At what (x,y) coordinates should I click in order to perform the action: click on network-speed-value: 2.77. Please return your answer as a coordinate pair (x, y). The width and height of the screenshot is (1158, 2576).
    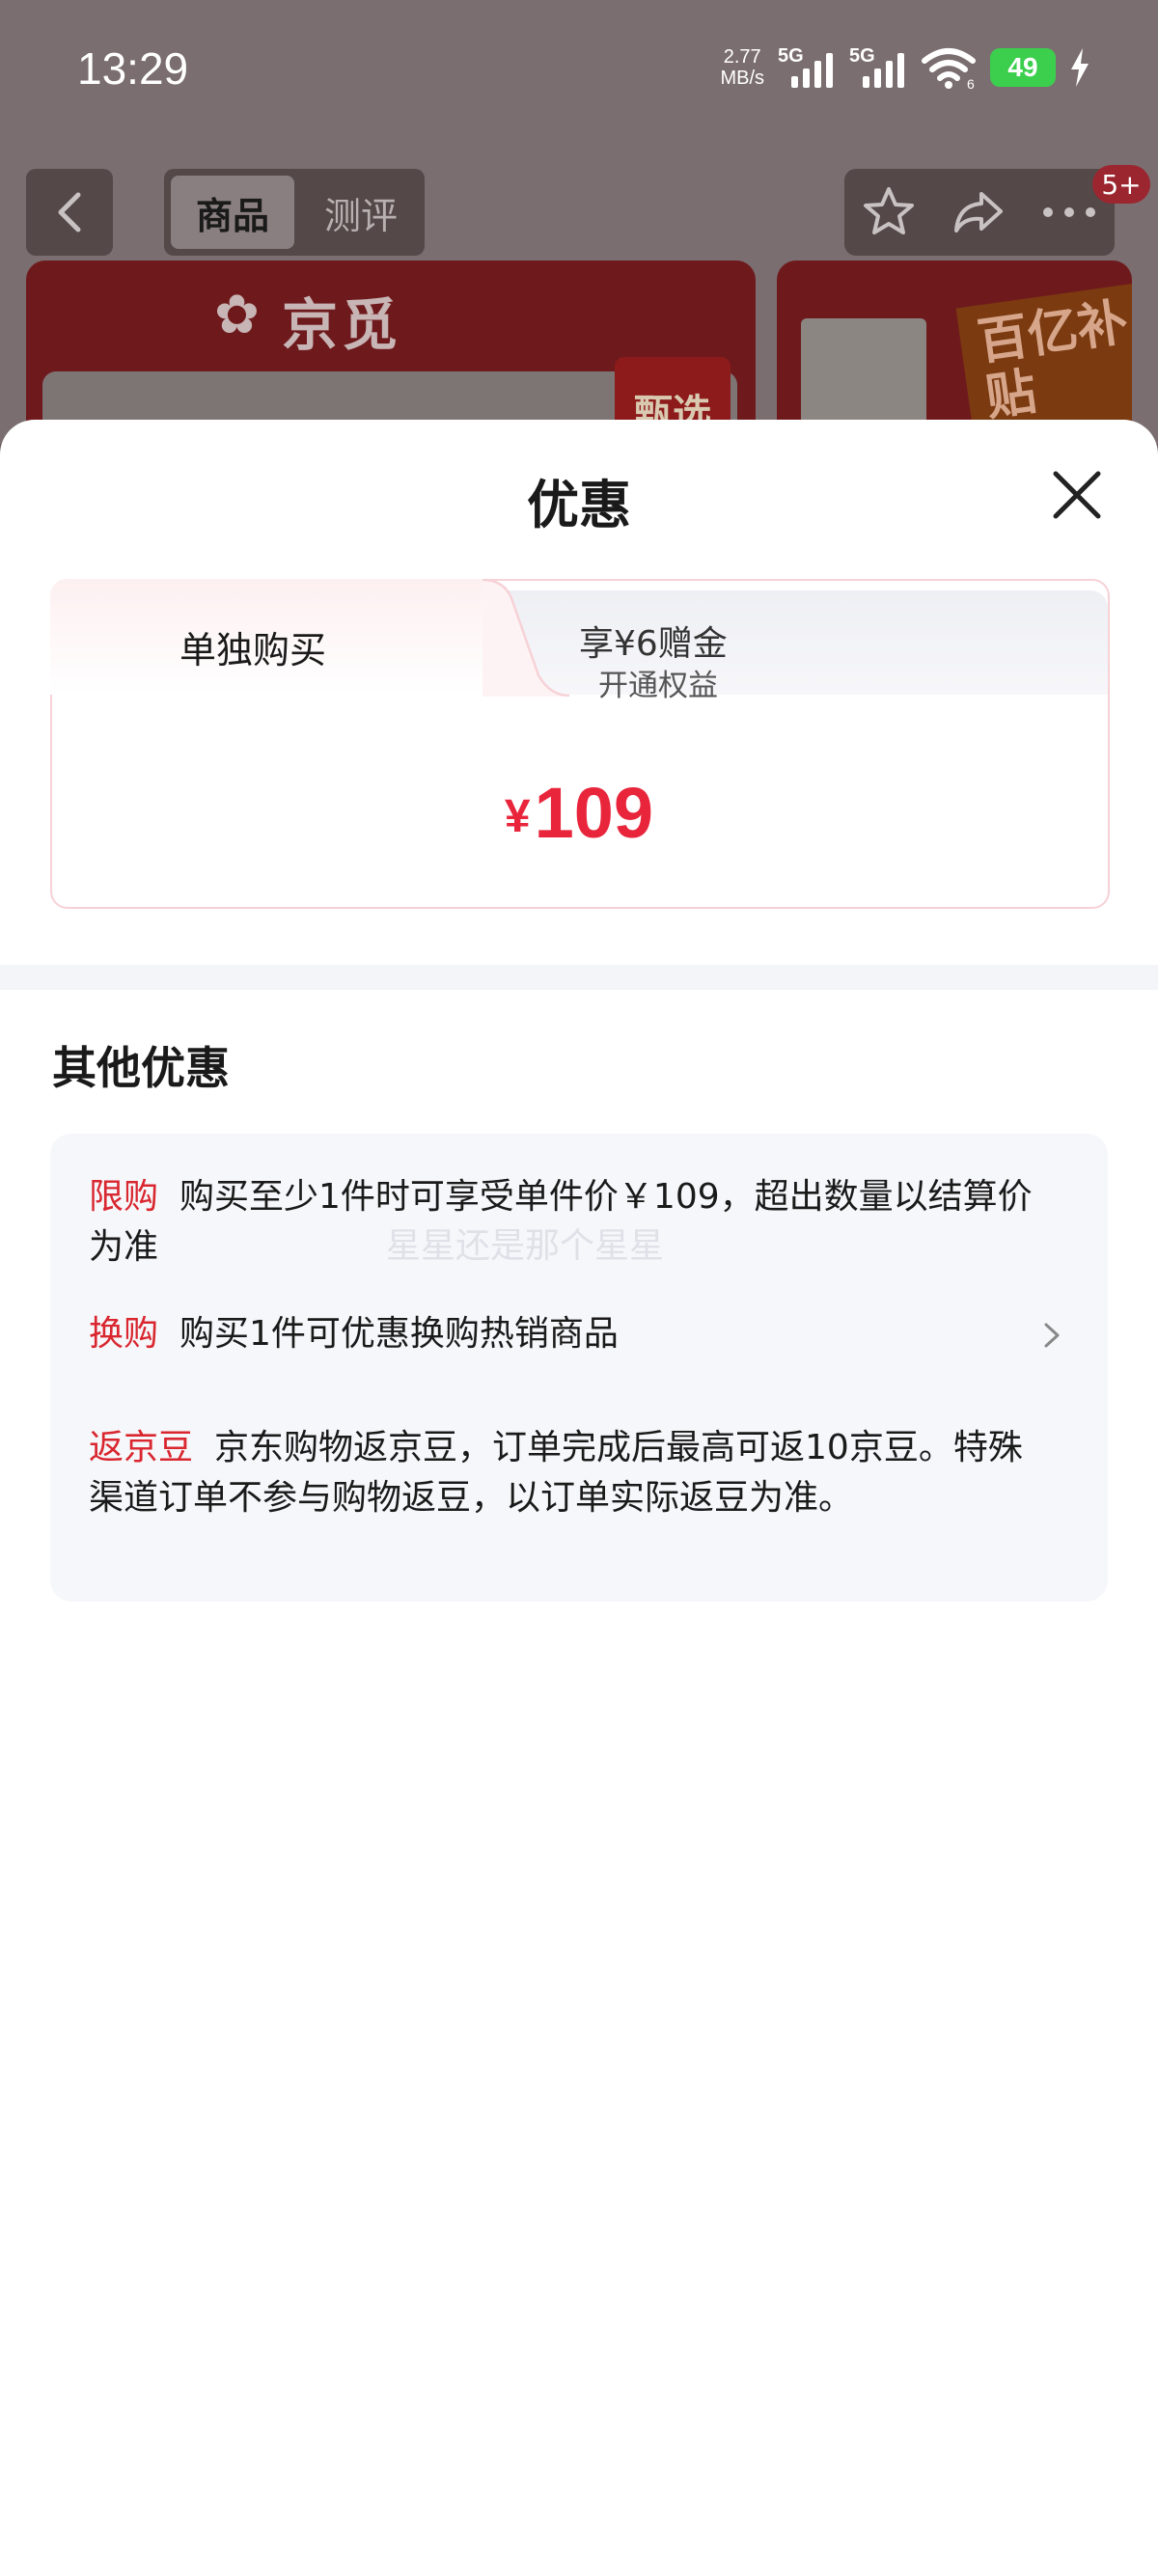
    Looking at the image, I should click on (742, 57).